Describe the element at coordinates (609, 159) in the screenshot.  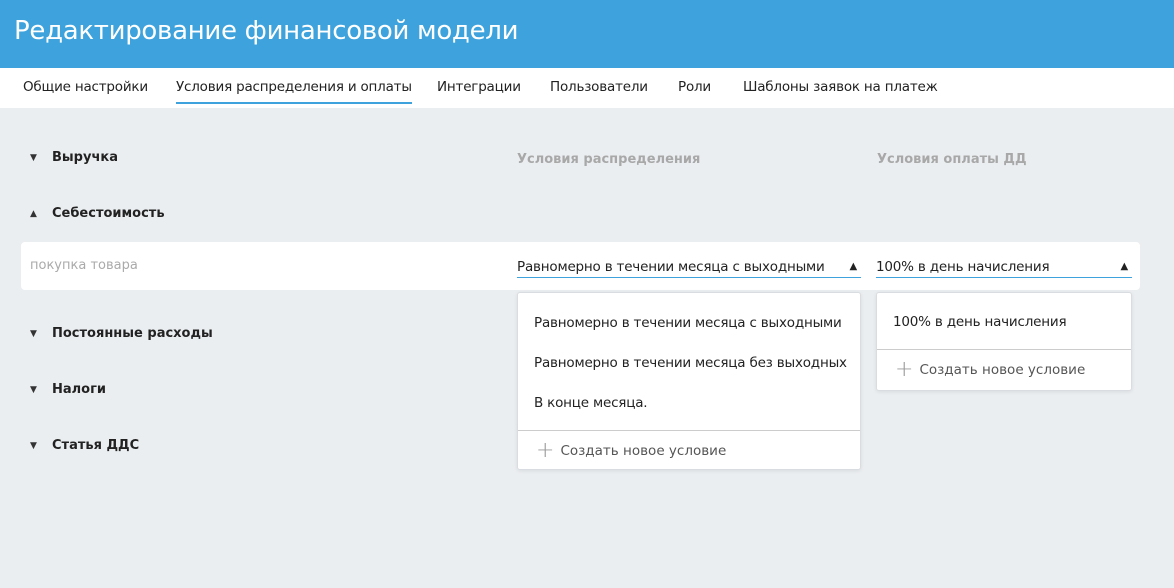
I see `column-header-distribution: Условия распределения` at that location.